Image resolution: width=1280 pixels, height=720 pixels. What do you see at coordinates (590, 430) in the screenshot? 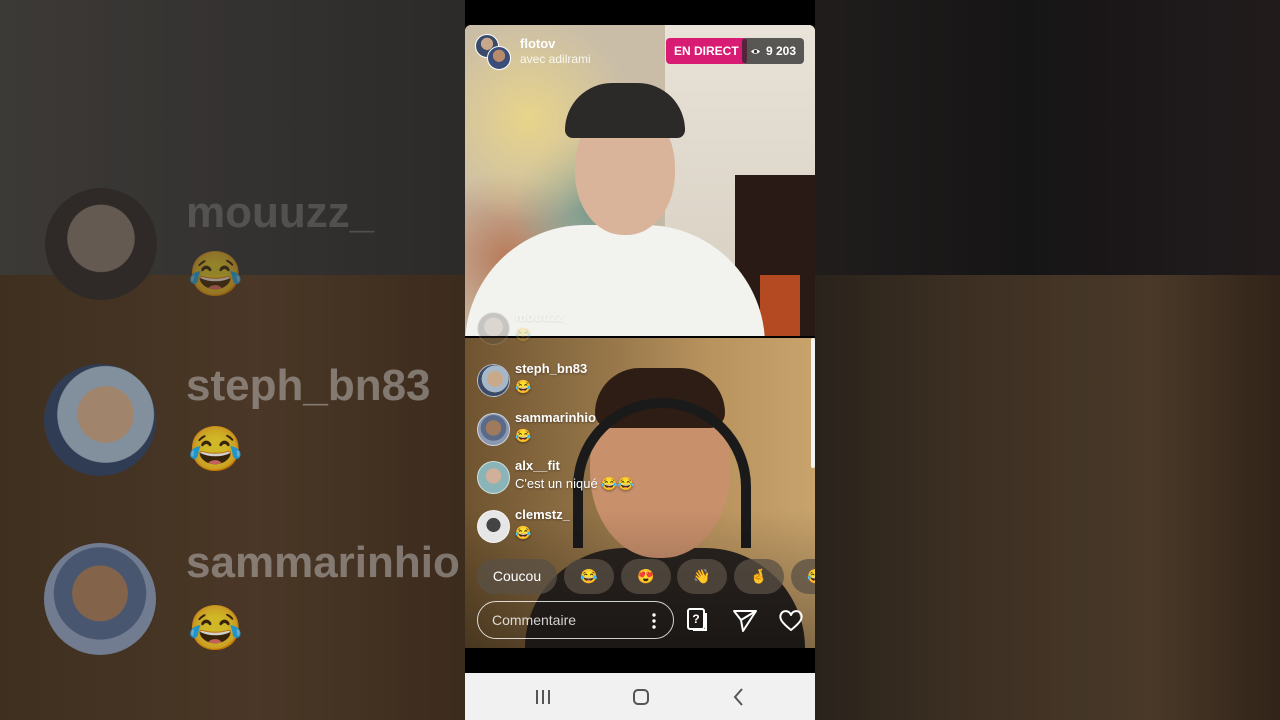
I see `list-item: sammarinhio 😂` at bounding box center [590, 430].